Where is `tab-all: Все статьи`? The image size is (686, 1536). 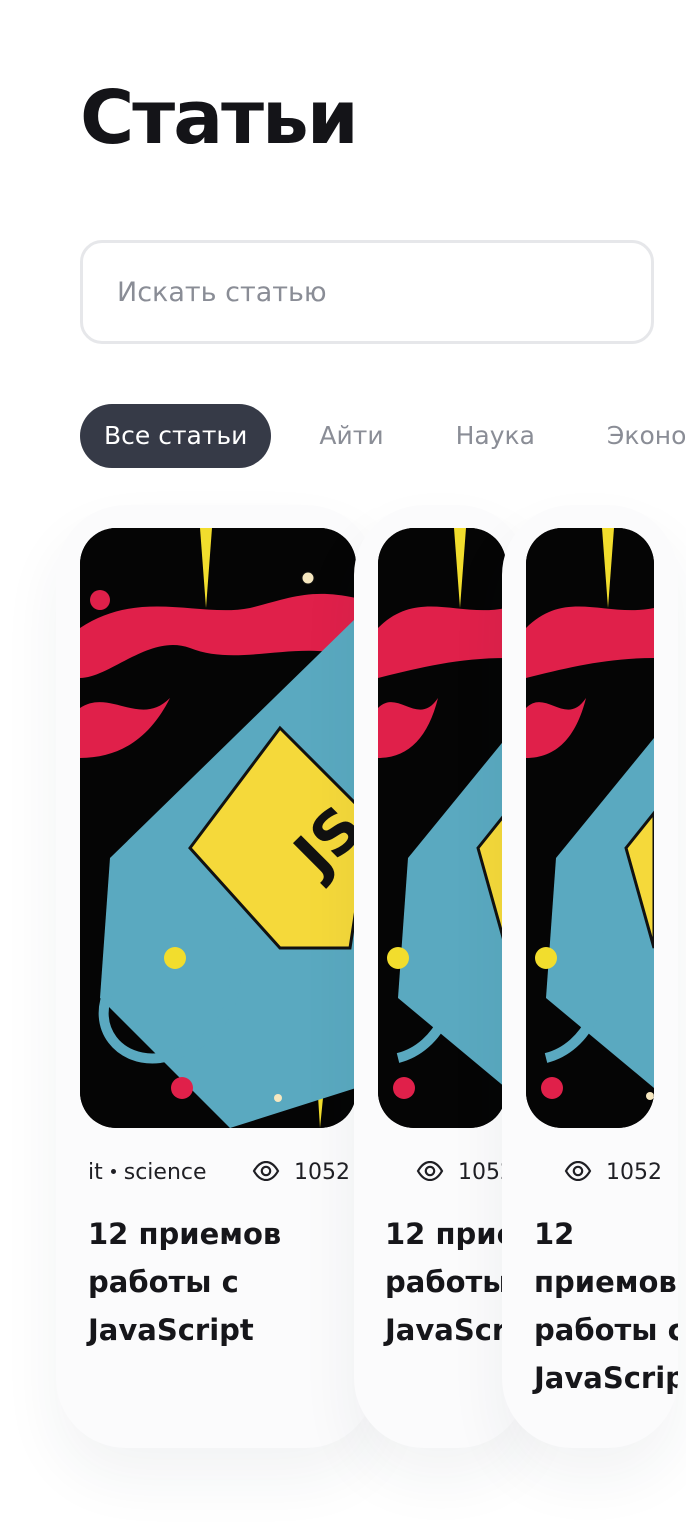 tab-all: Все статьи is located at coordinates (176, 436).